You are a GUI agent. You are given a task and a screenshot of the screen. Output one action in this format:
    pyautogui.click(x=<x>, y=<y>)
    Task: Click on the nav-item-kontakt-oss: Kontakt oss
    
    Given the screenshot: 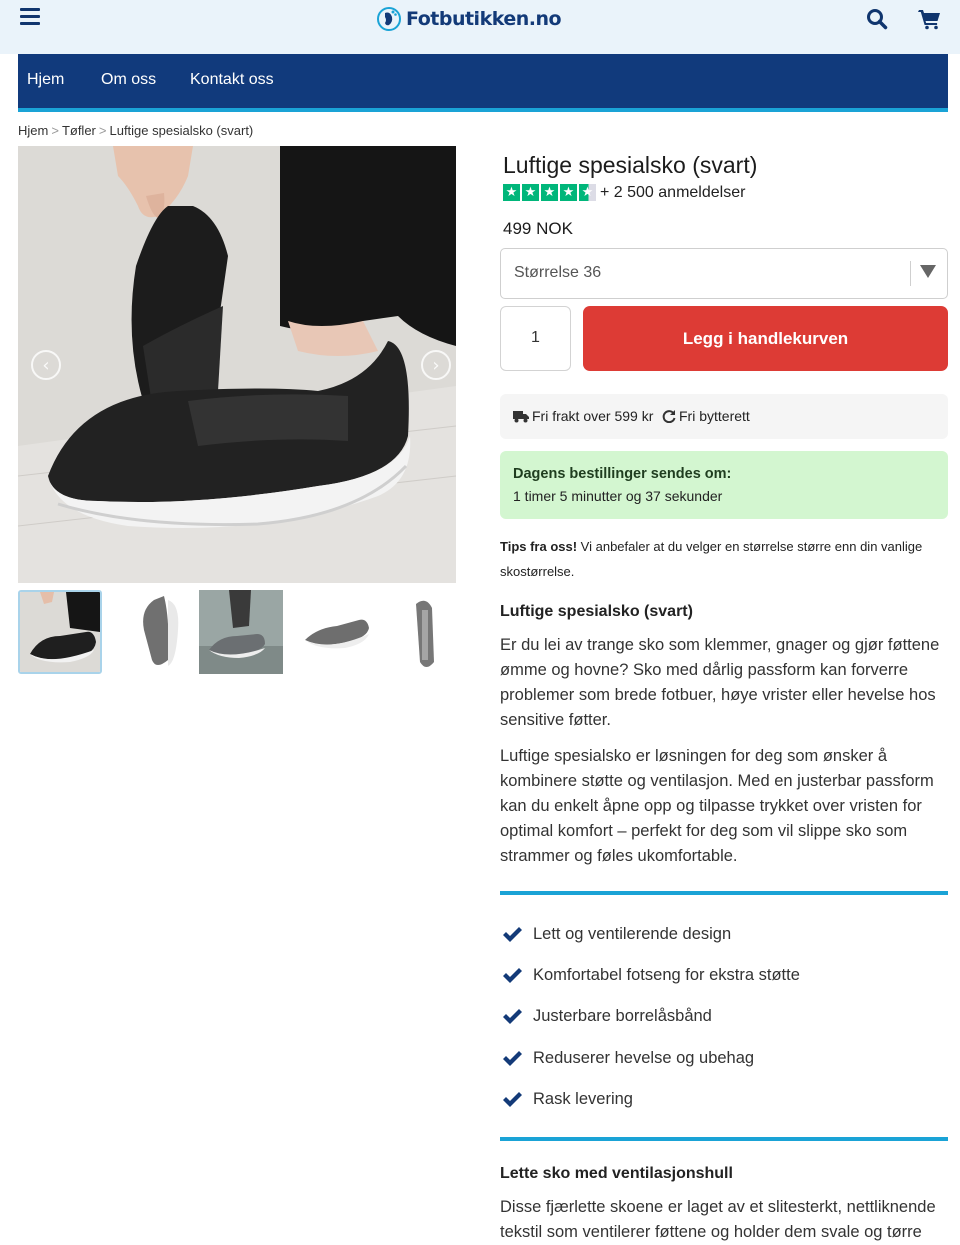 What is the action you would take?
    pyautogui.click(x=232, y=80)
    